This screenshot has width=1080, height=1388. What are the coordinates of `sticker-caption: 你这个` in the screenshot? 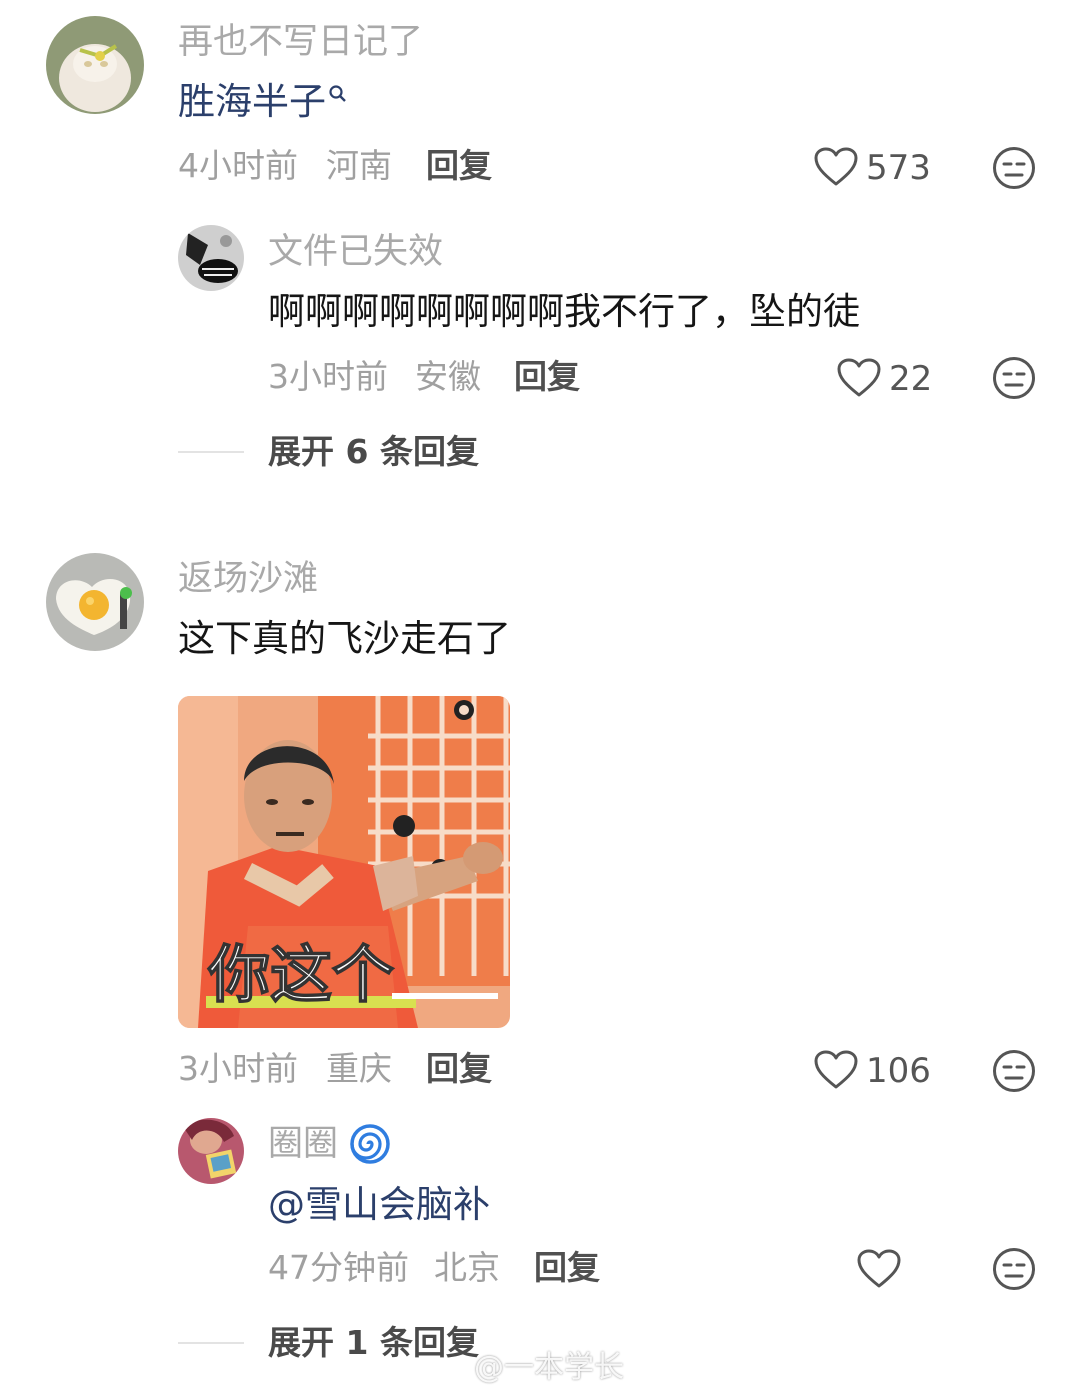 It's located at (300, 974).